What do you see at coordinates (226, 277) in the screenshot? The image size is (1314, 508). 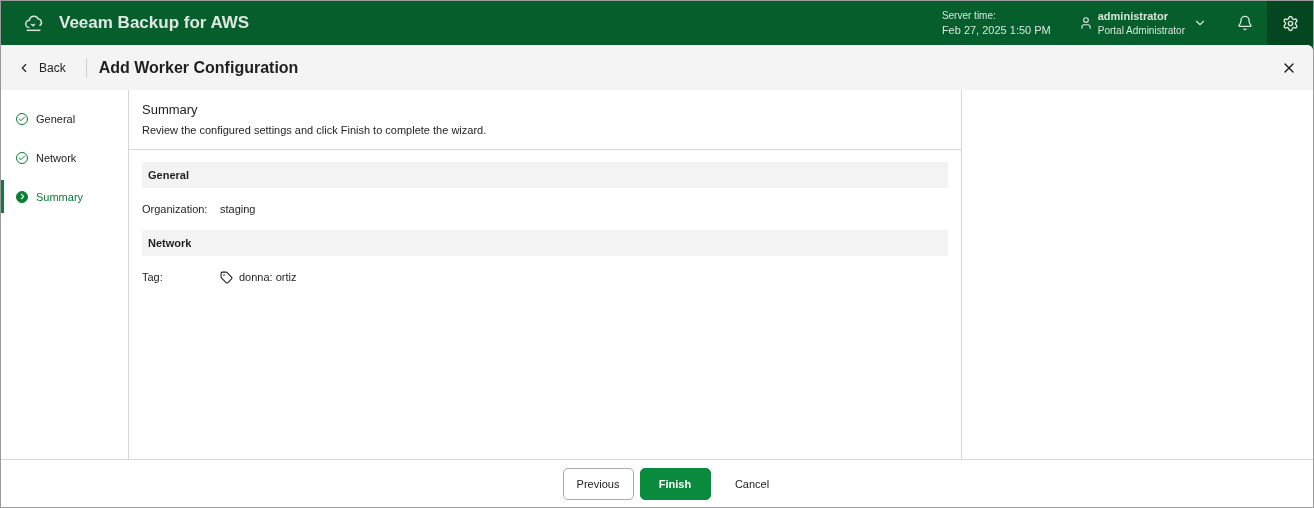 I see `tag-icon` at bounding box center [226, 277].